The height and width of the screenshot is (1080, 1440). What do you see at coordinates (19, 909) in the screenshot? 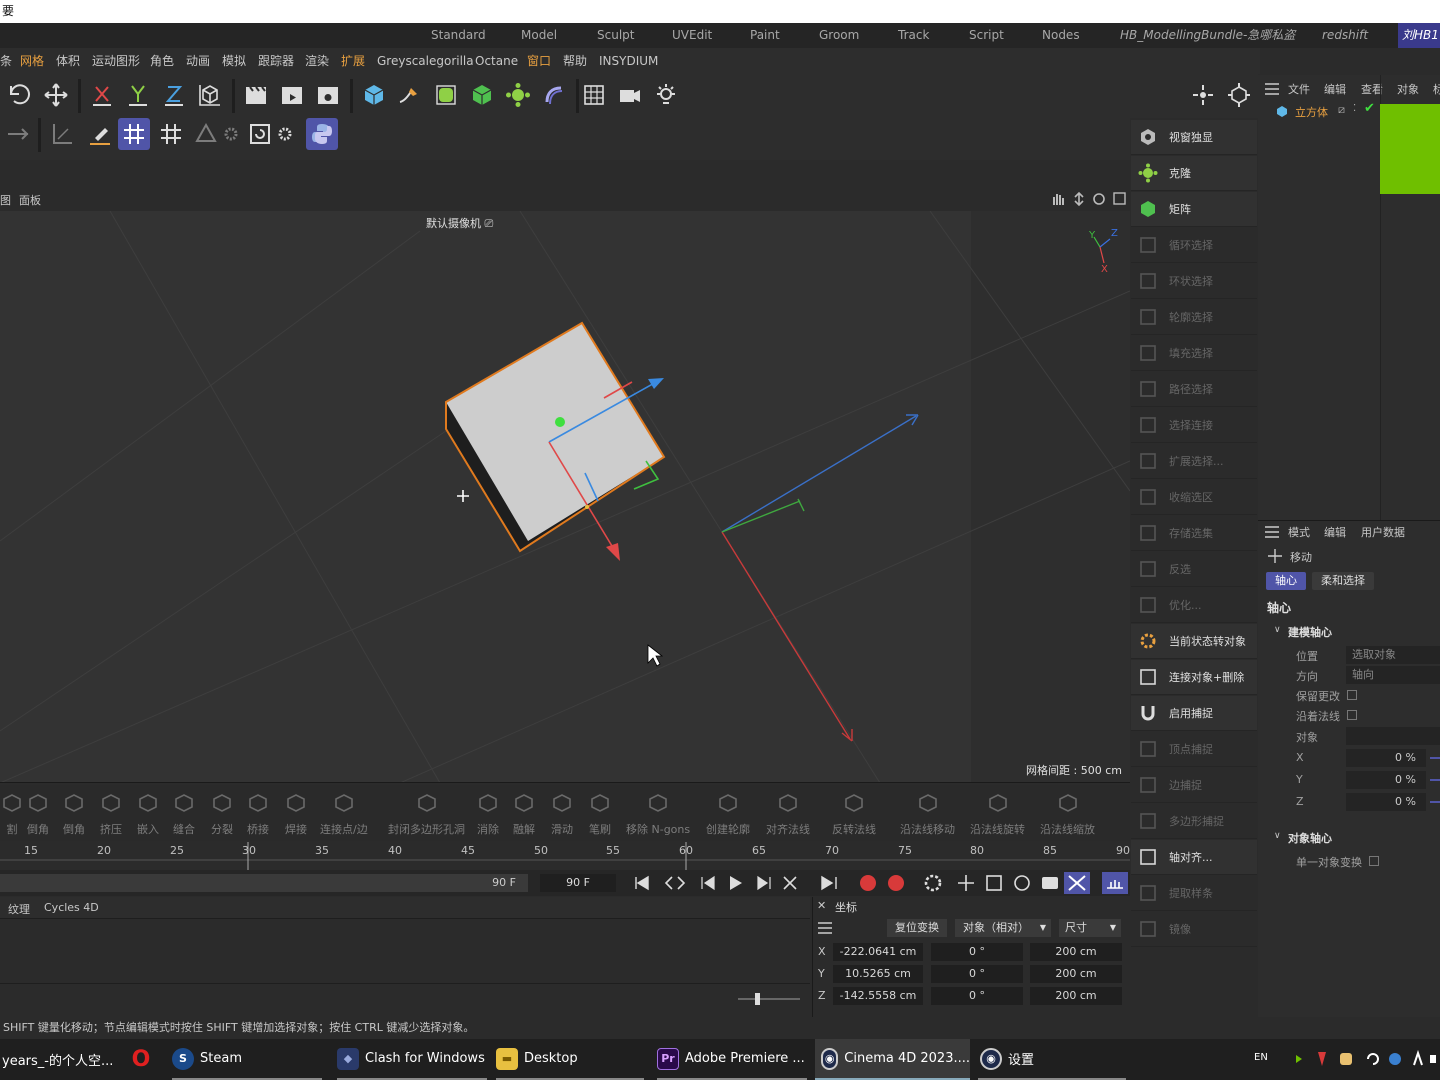
I see `material-menu-texture: 纹理` at bounding box center [19, 909].